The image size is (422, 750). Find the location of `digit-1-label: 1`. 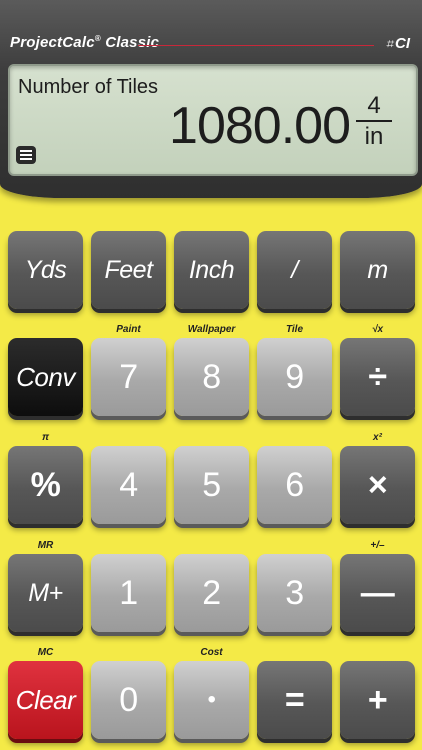

digit-1-label: 1 is located at coordinates (128, 592).